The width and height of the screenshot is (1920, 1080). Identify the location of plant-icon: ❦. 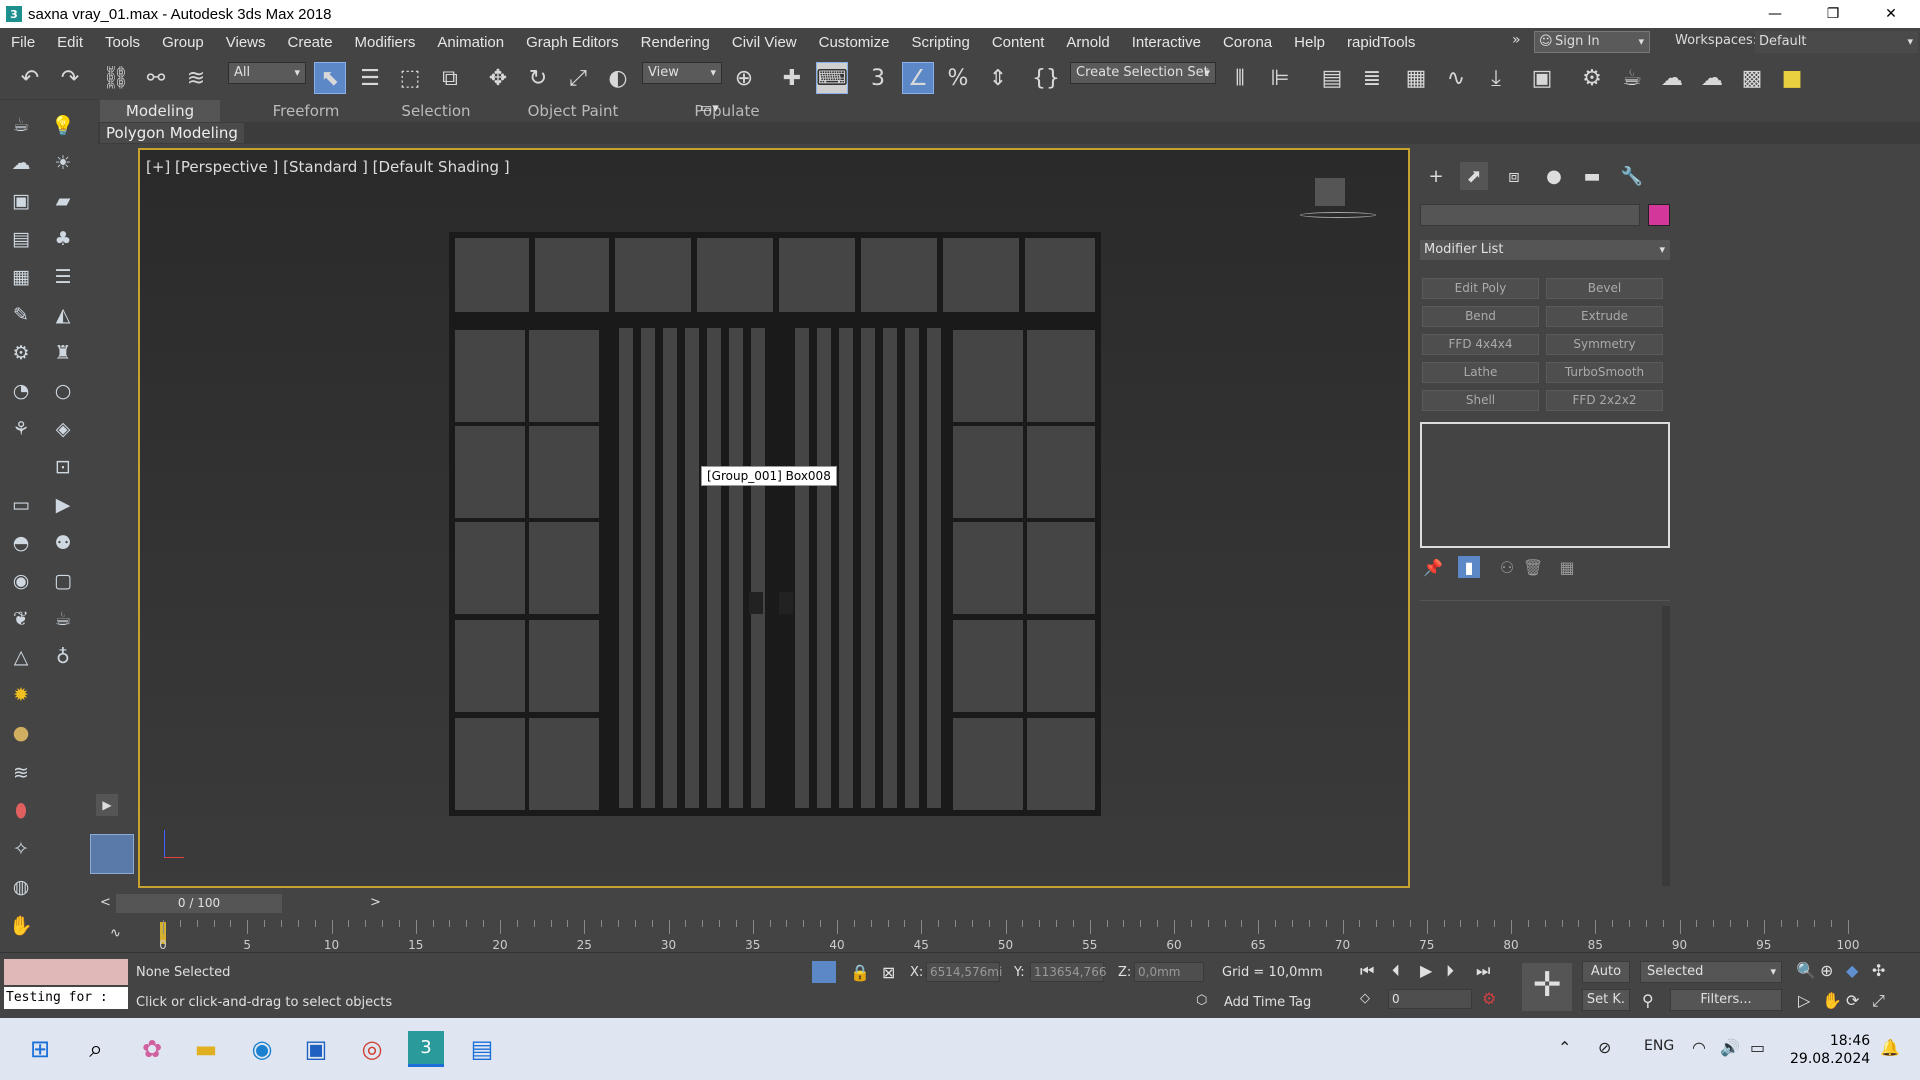
(21, 619).